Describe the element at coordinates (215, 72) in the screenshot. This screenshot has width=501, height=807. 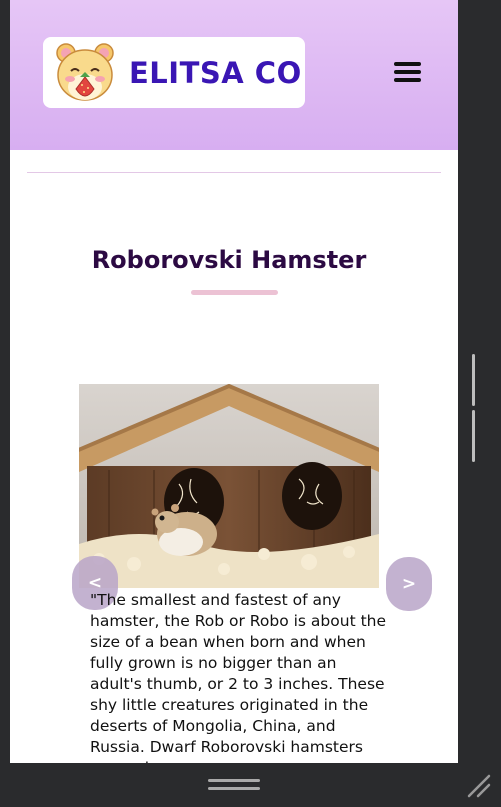
I see `brand-name: ELITSA CO` at that location.